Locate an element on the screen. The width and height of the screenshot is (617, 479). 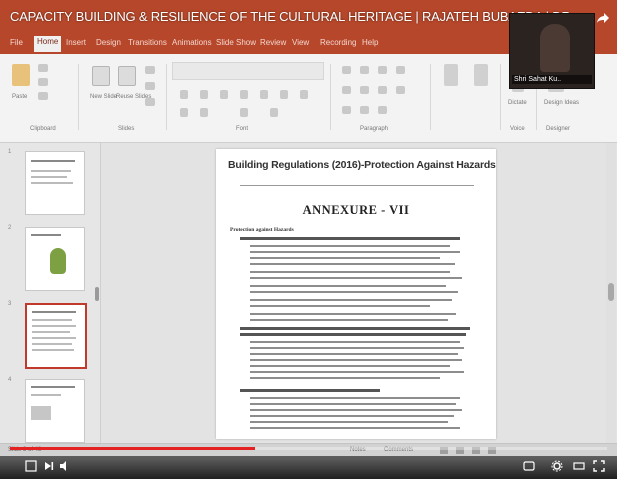
vertical-scrollbar is located at coordinates (611, 293).